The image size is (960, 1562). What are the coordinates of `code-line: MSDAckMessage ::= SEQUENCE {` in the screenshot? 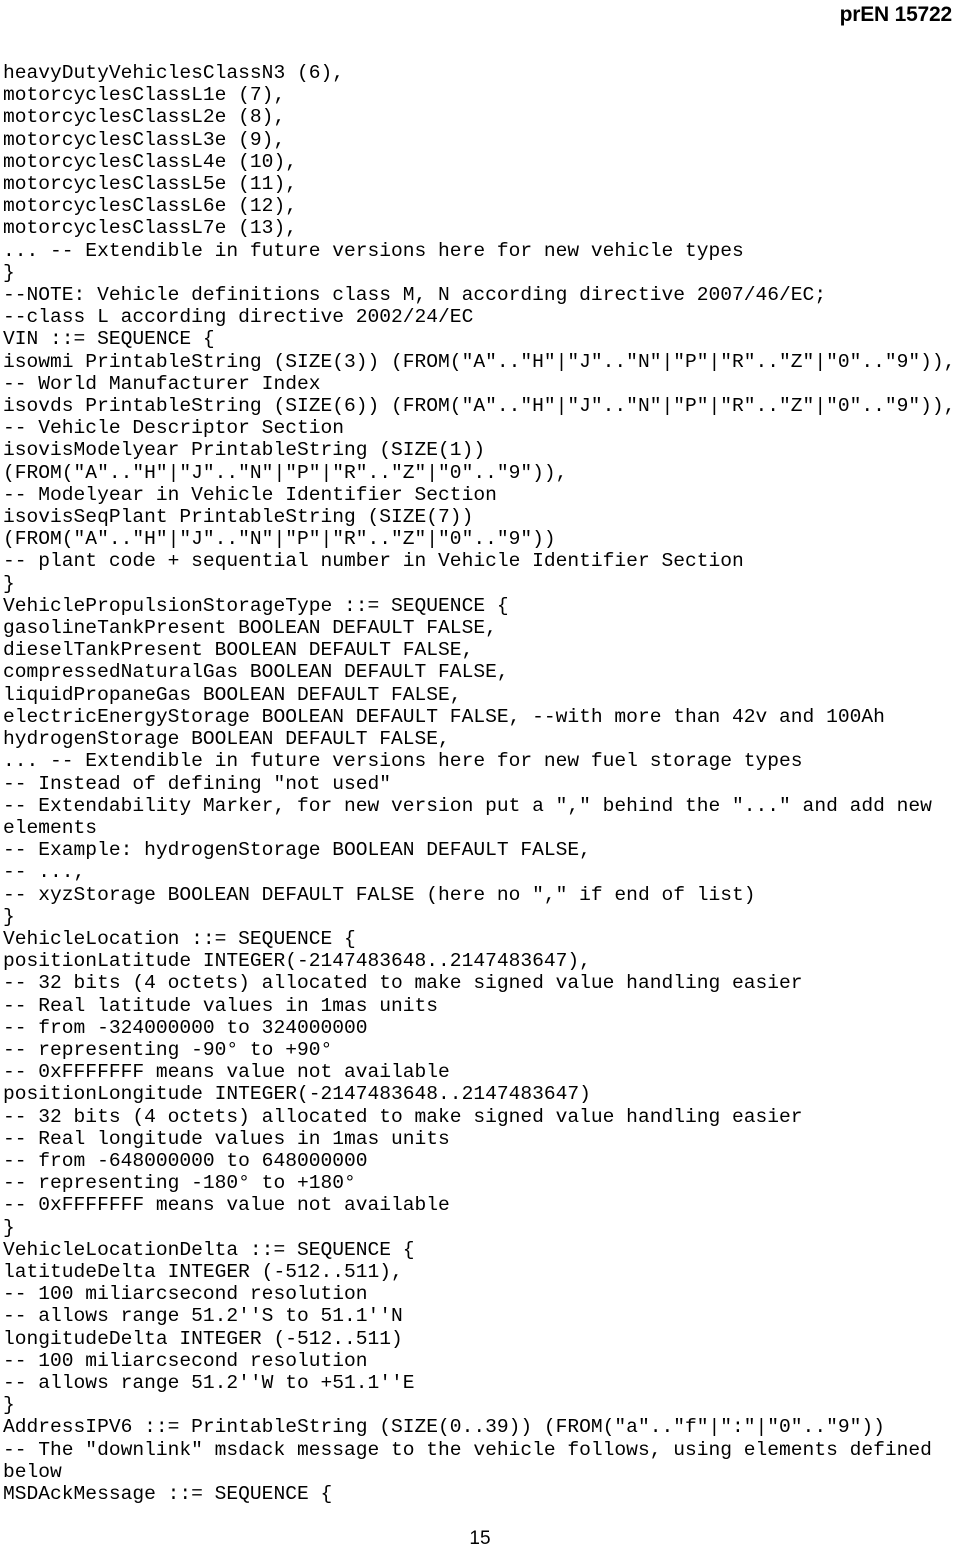 It's located at (168, 1494).